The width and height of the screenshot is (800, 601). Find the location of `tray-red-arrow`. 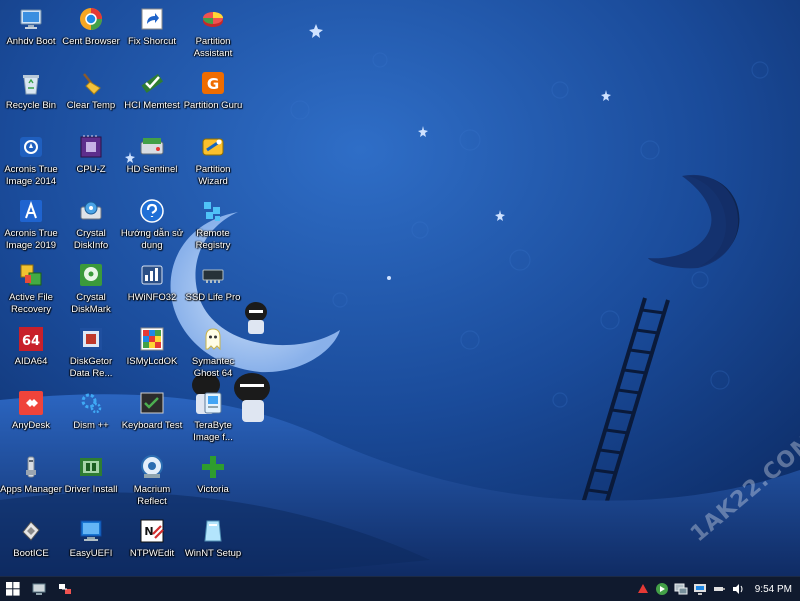

tray-red-arrow is located at coordinates (643, 589).